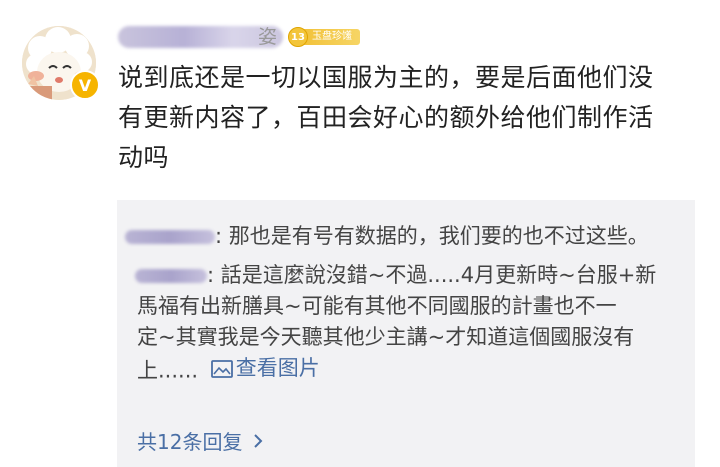 This screenshot has height=467, width=720. I want to click on reply-text: 那也是有号有数据的，我们要的也不过这些。, so click(438, 236).